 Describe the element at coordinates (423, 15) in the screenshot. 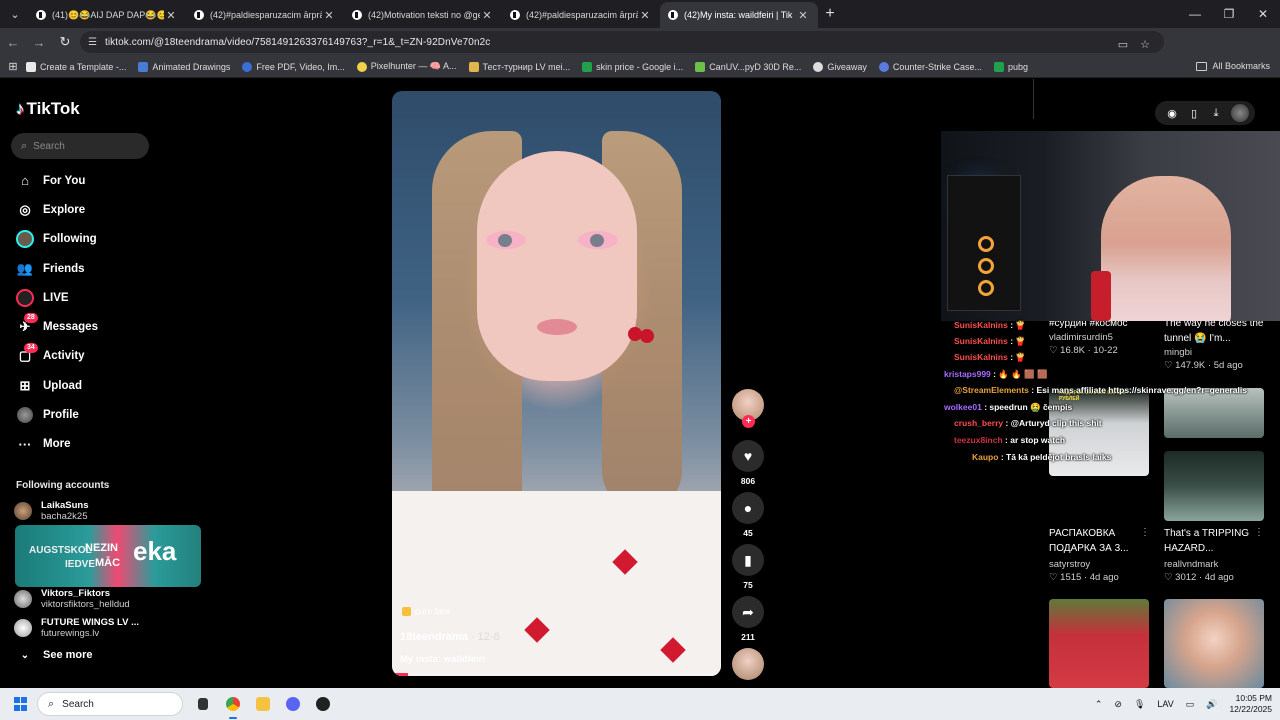

I see `browser-tab: (42)Motivation teksti no @gen ✕` at that location.